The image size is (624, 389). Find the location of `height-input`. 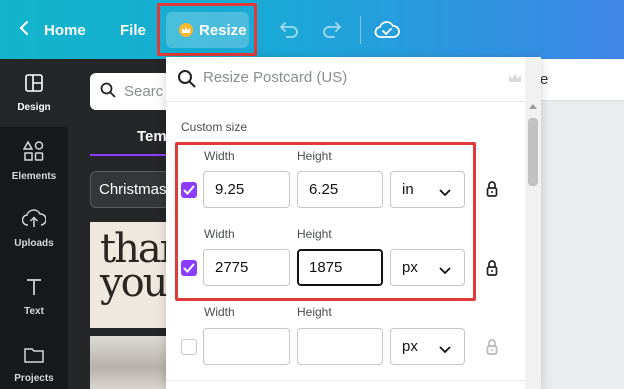

height-input is located at coordinates (340, 346).